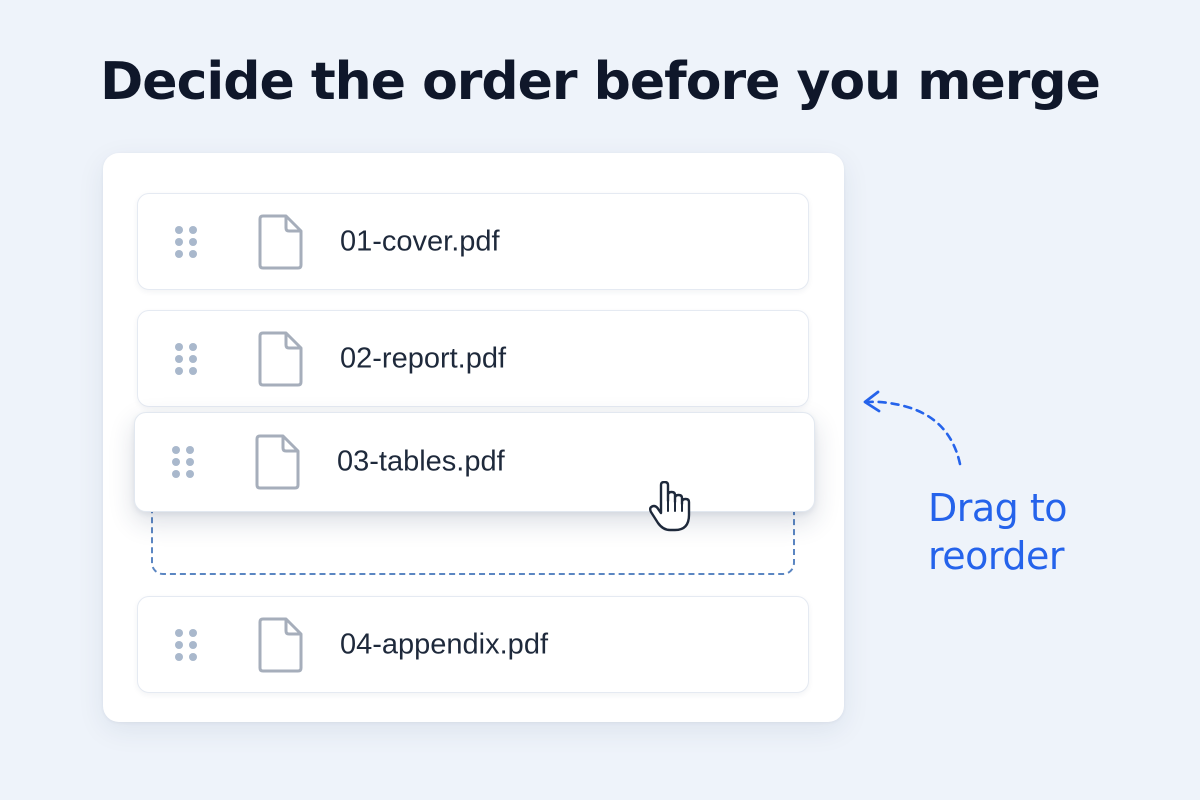 The width and height of the screenshot is (1200, 800). I want to click on file-row-3-dragging: 03-tables.pdf, so click(474, 462).